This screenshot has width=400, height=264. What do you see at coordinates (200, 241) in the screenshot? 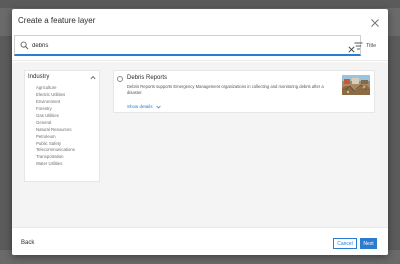
I see `dialog-footer: Back Cancel Next` at bounding box center [200, 241].